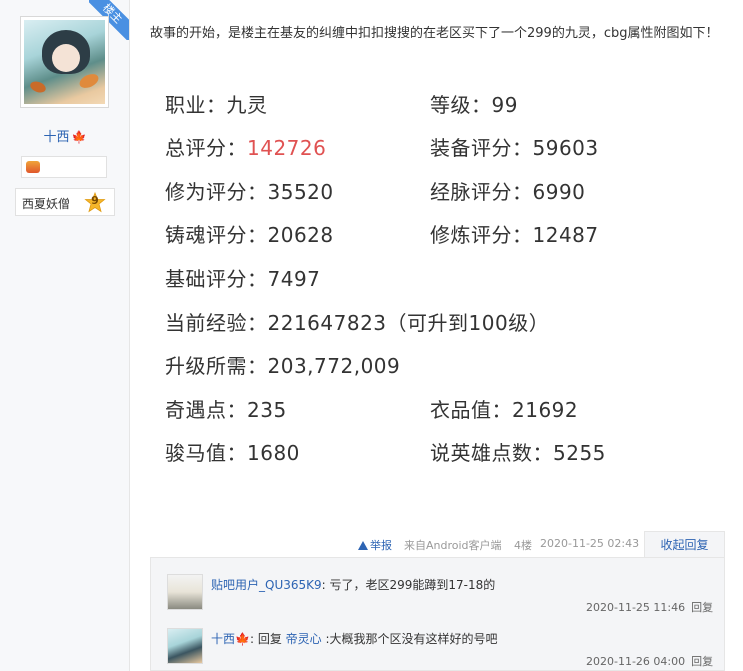 The width and height of the screenshot is (743, 671). Describe the element at coordinates (409, 639) in the screenshot. I see `reply-text: :大概我那个区没有这样好的号吧` at that location.